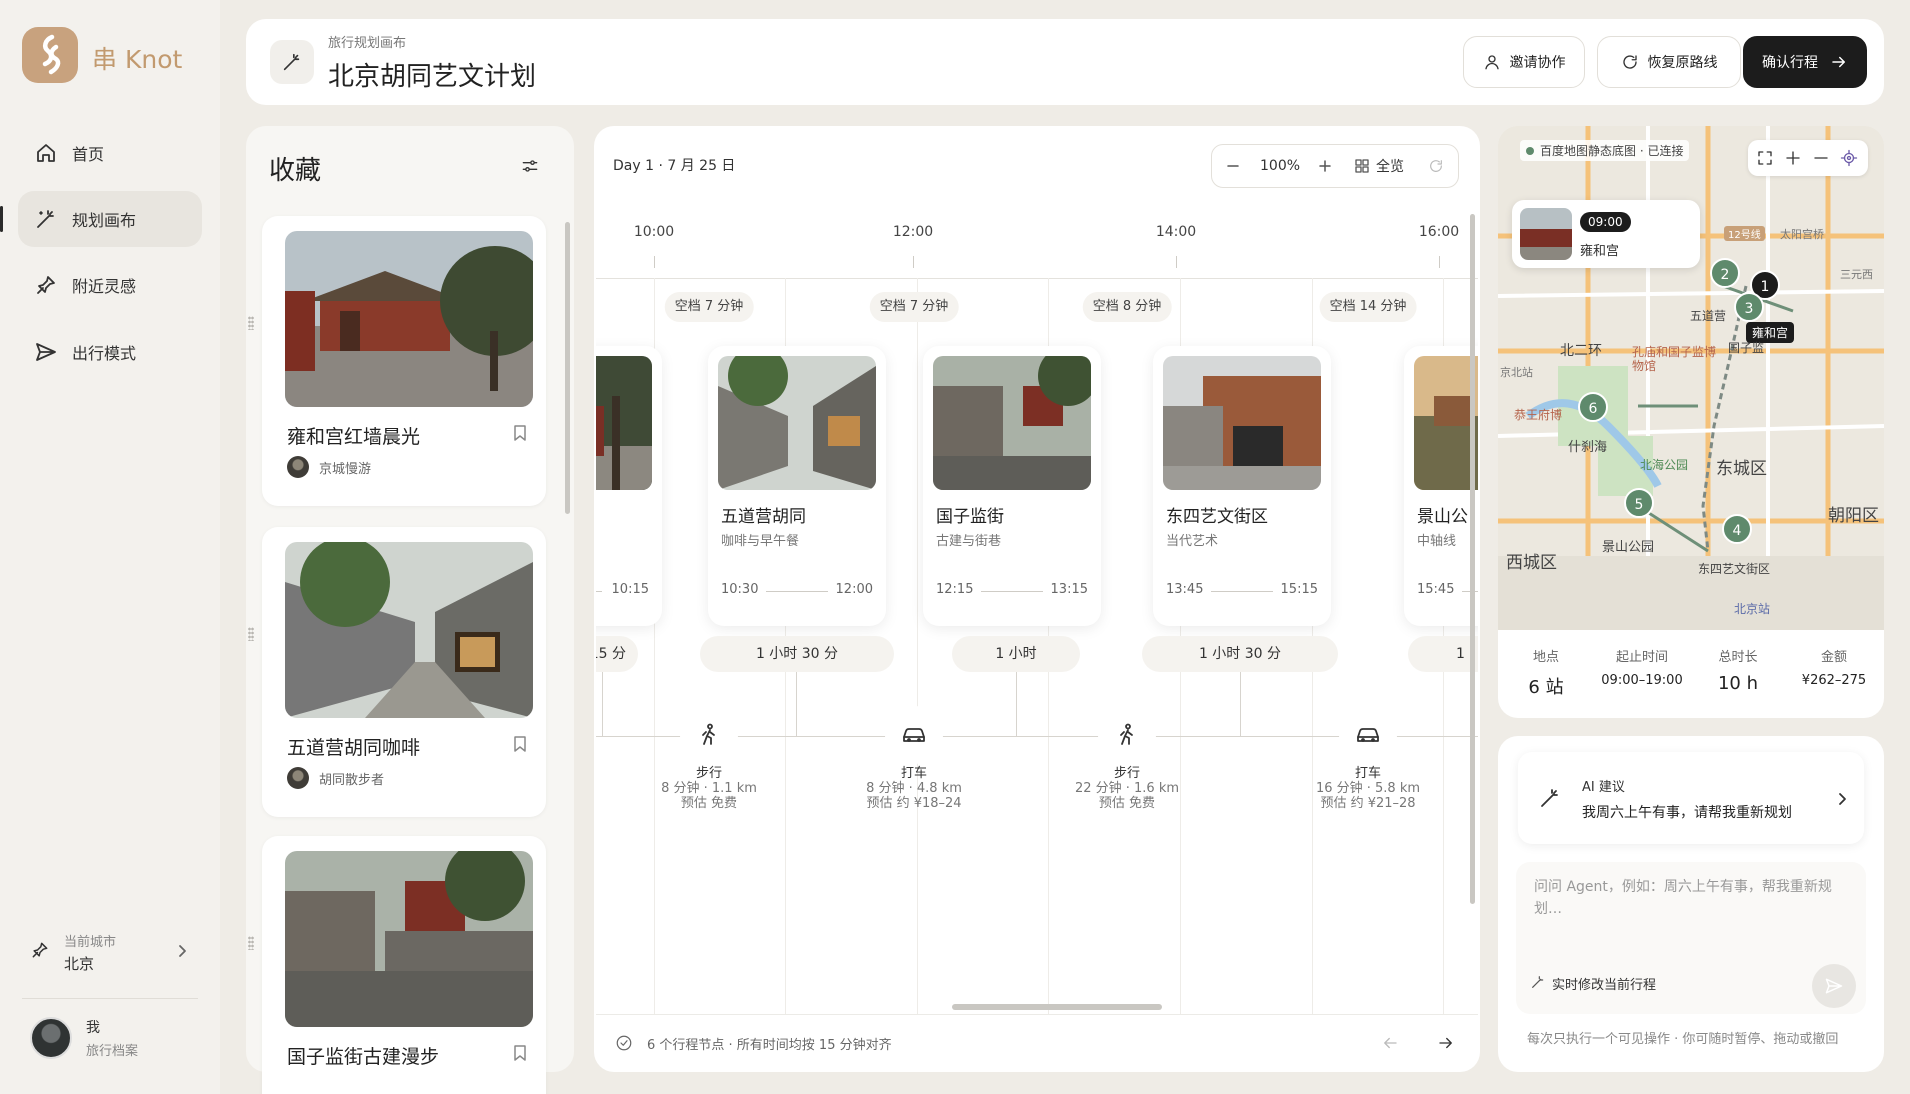 The image size is (1910, 1094). I want to click on zoom-level: 100%, so click(1280, 166).